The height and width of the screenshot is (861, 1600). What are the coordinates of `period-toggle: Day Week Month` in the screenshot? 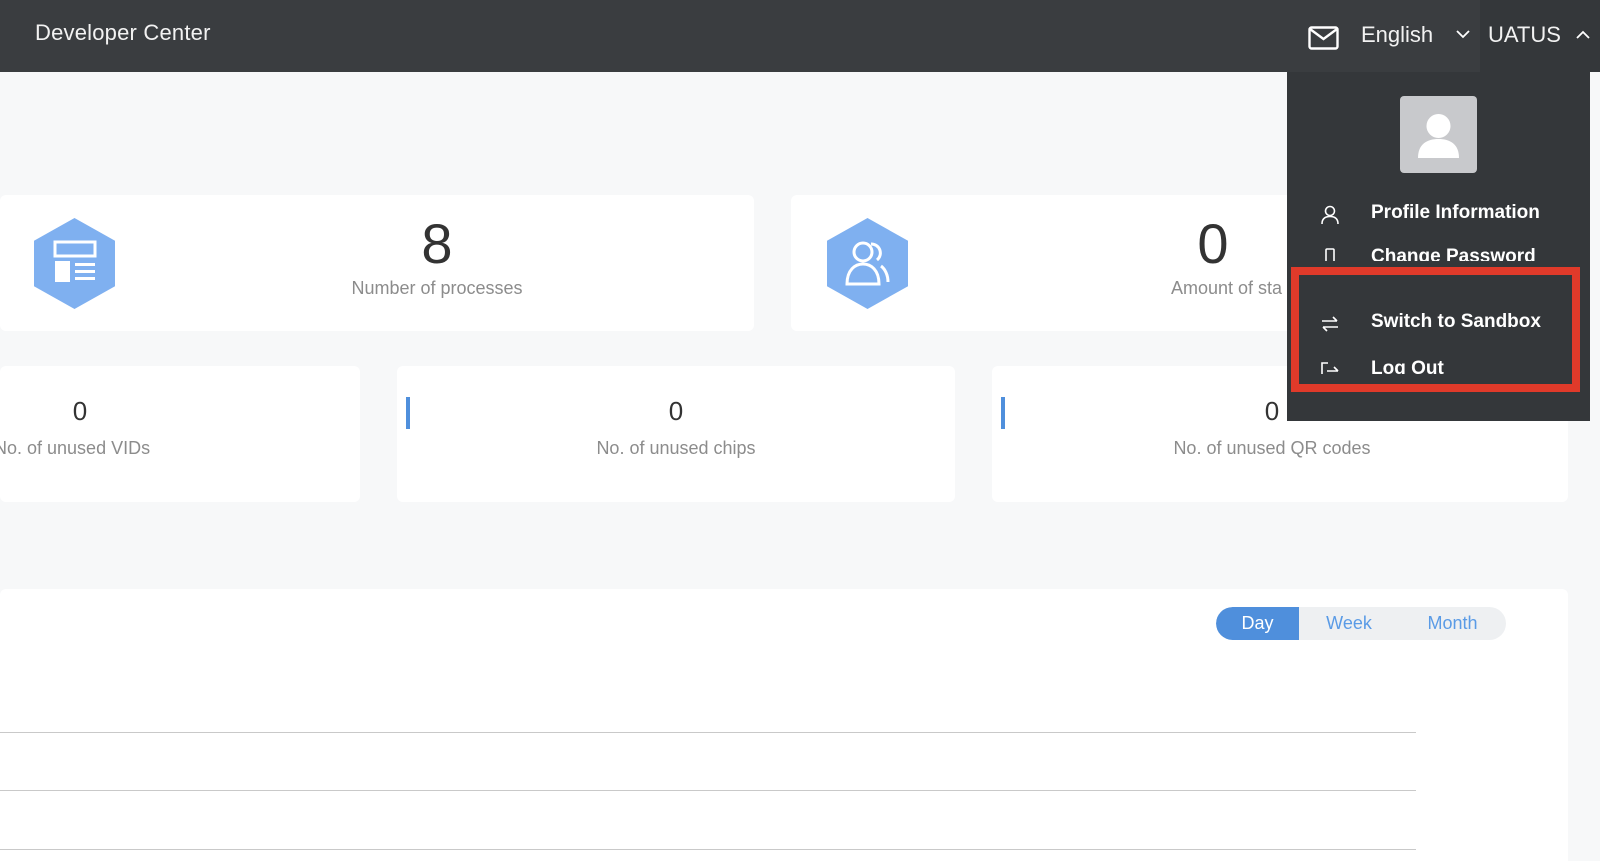 It's located at (1361, 623).